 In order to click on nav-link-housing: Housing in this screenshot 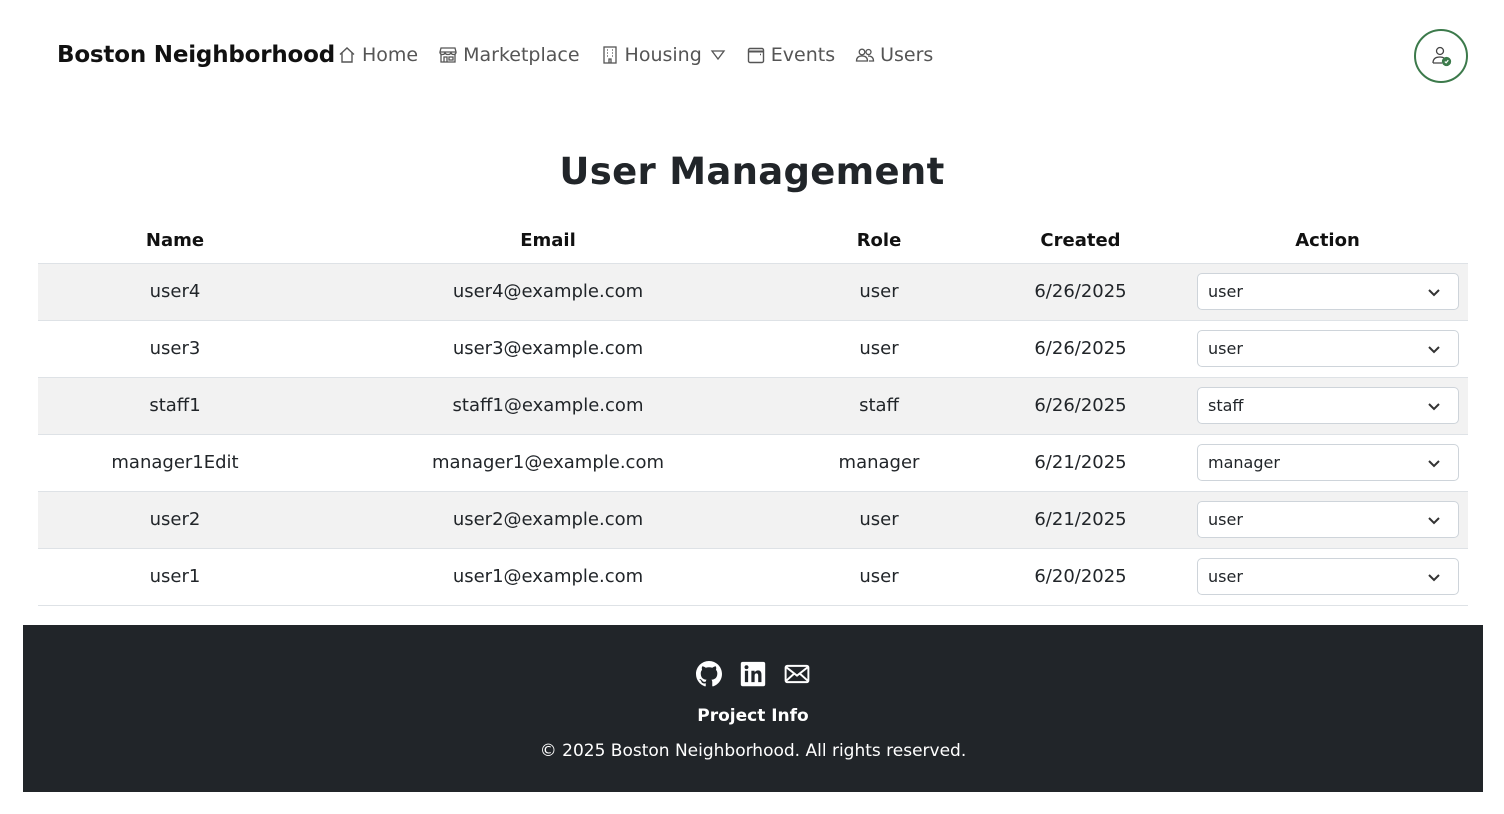, I will do `click(663, 55)`.